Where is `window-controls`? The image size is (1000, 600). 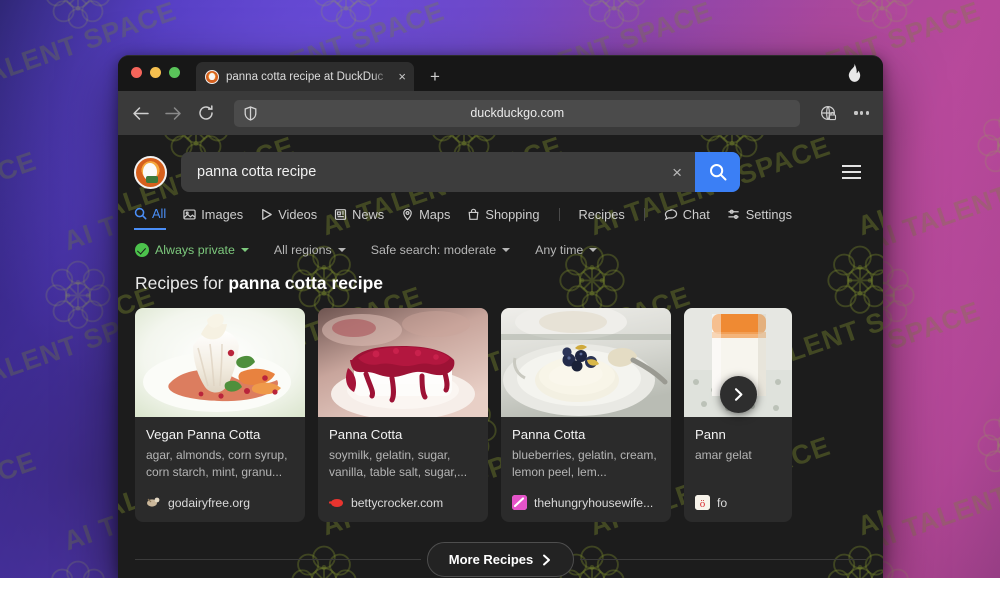
window-controls is located at coordinates (155, 73).